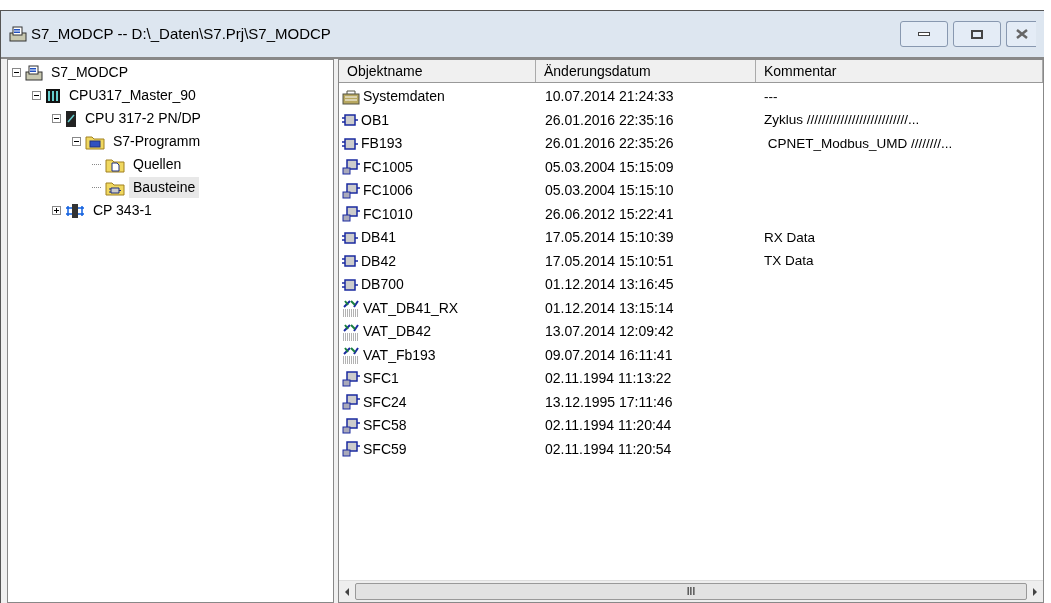  I want to click on network-module-icon, so click(75, 210).